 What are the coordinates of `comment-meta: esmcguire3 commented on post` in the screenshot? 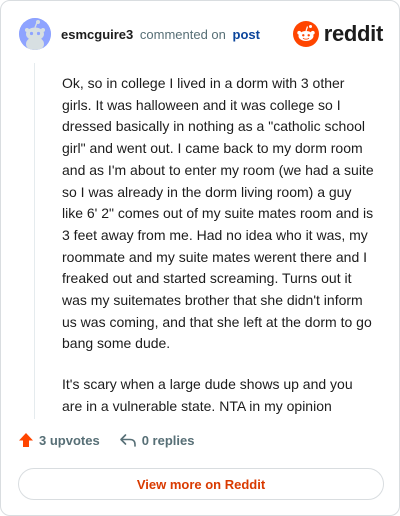 It's located at (160, 34).